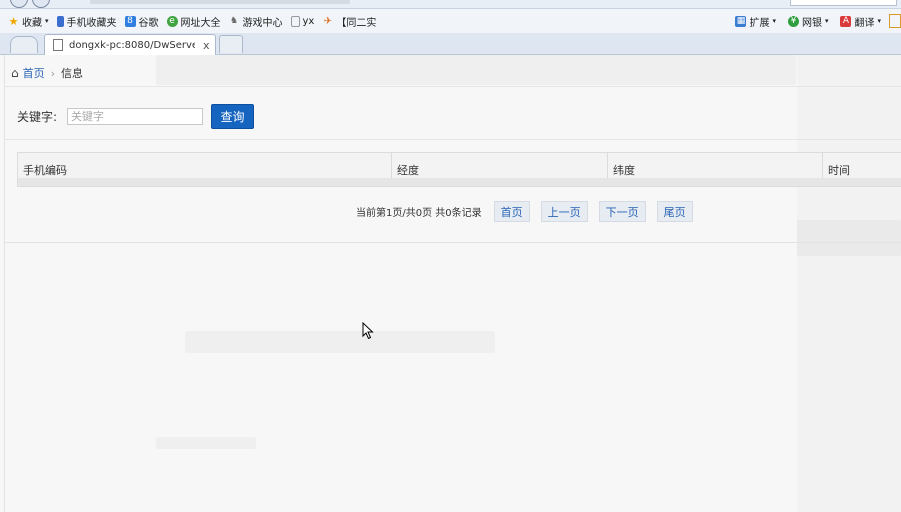  I want to click on bookmark-favorites: ★ 收藏 ▾, so click(28, 21).